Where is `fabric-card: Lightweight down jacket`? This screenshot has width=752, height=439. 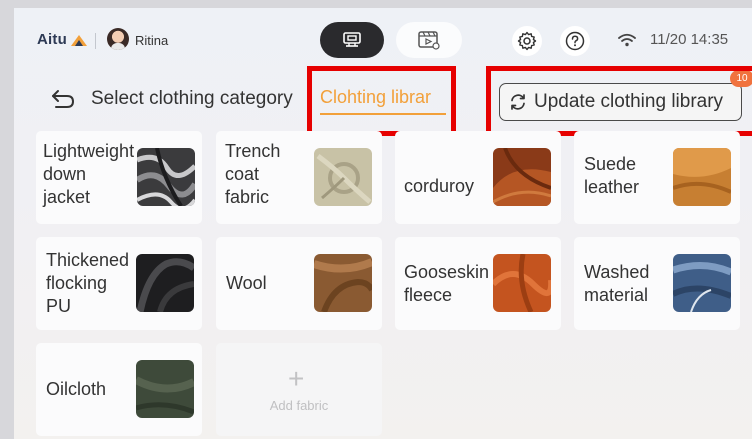 fabric-card: Lightweight down jacket is located at coordinates (119, 177).